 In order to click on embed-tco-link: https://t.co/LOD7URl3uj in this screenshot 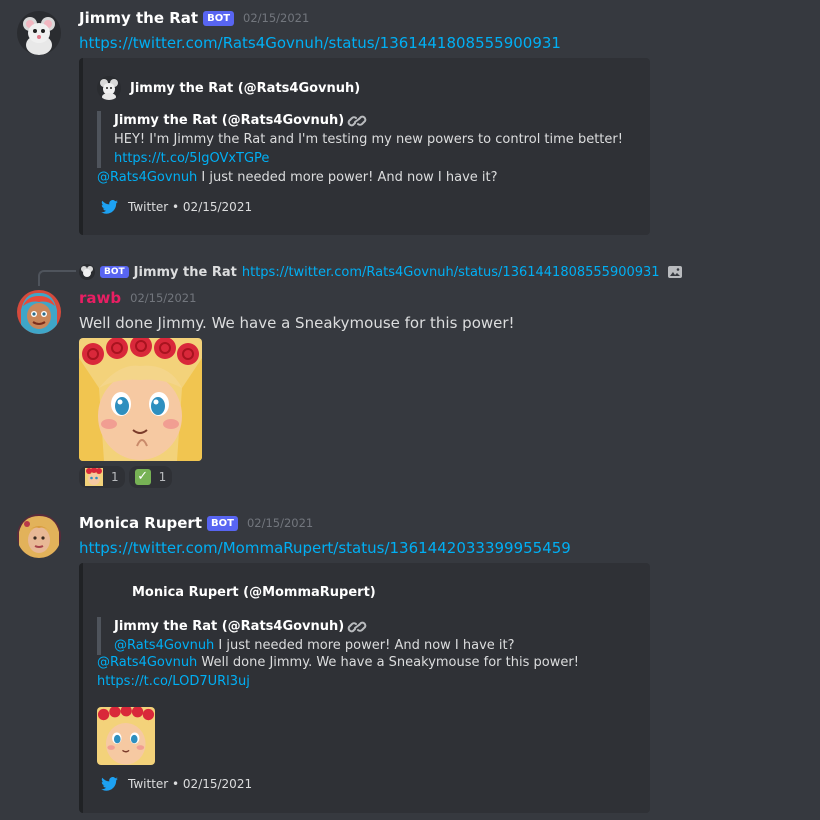, I will do `click(173, 681)`.